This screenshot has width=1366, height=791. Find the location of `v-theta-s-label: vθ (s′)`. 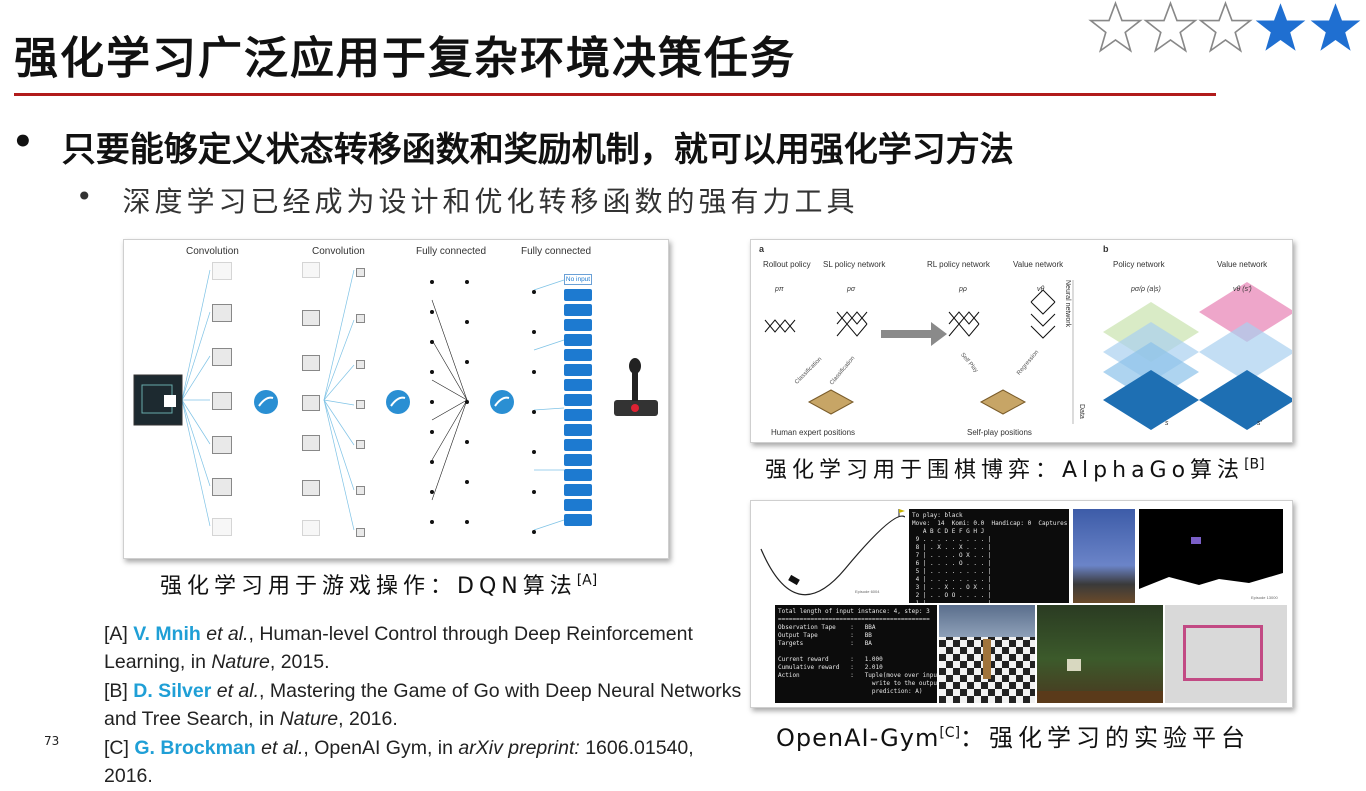

v-theta-s-label: vθ (s′) is located at coordinates (1242, 289).